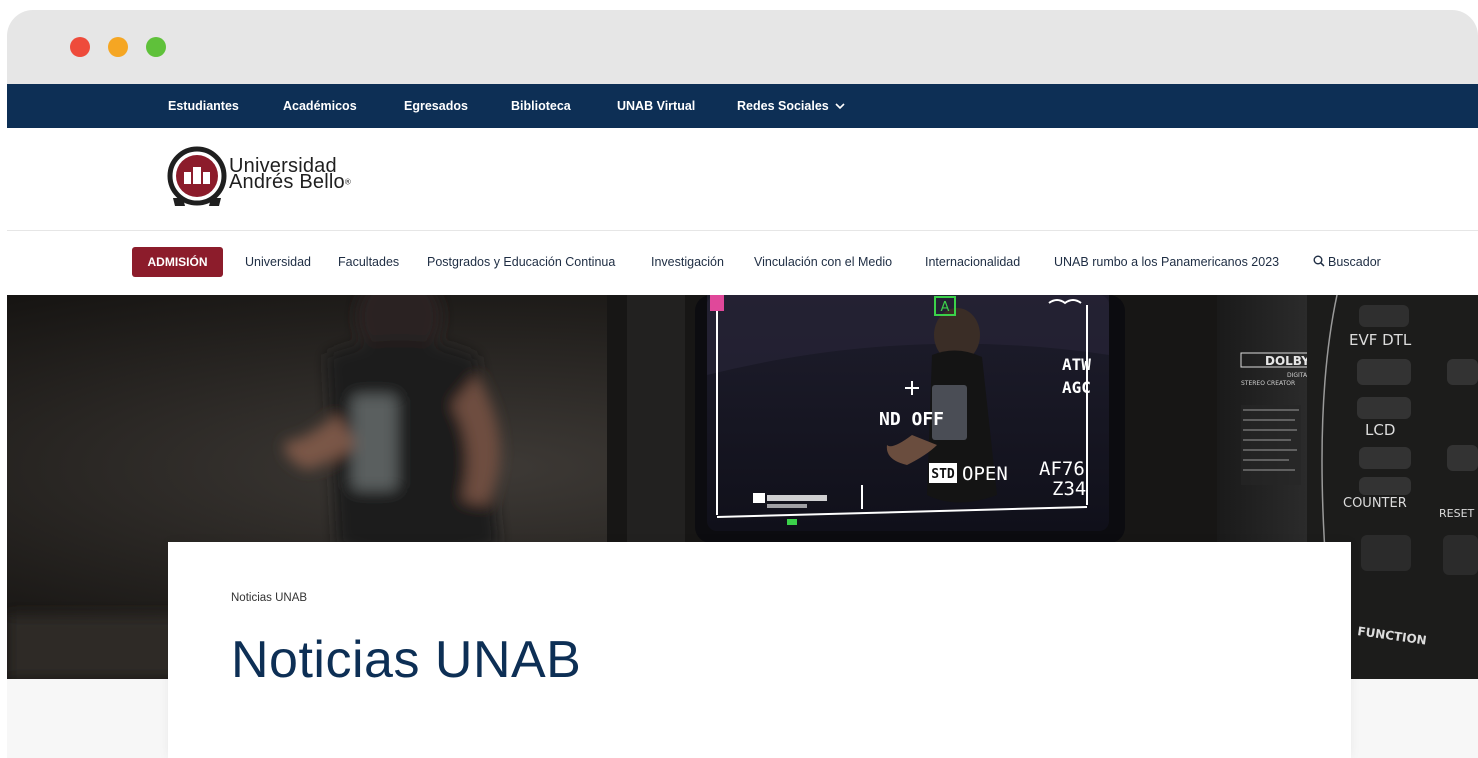  I want to click on top-nav-academicos: Académicos, so click(320, 106).